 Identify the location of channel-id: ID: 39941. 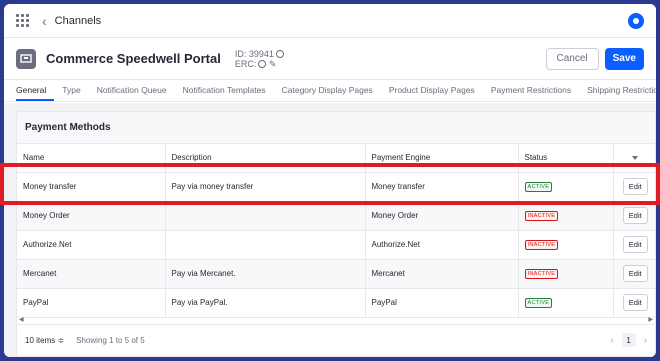
(254, 53).